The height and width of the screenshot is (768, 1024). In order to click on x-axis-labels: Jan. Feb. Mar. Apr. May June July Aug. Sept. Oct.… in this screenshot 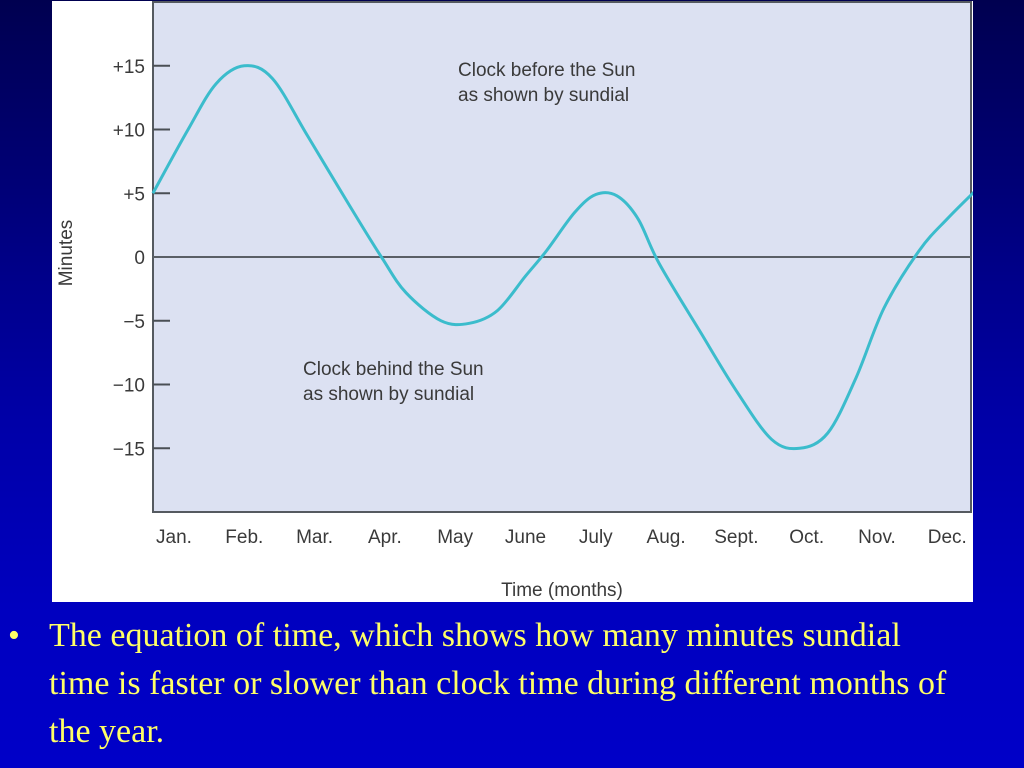, I will do `click(561, 537)`.